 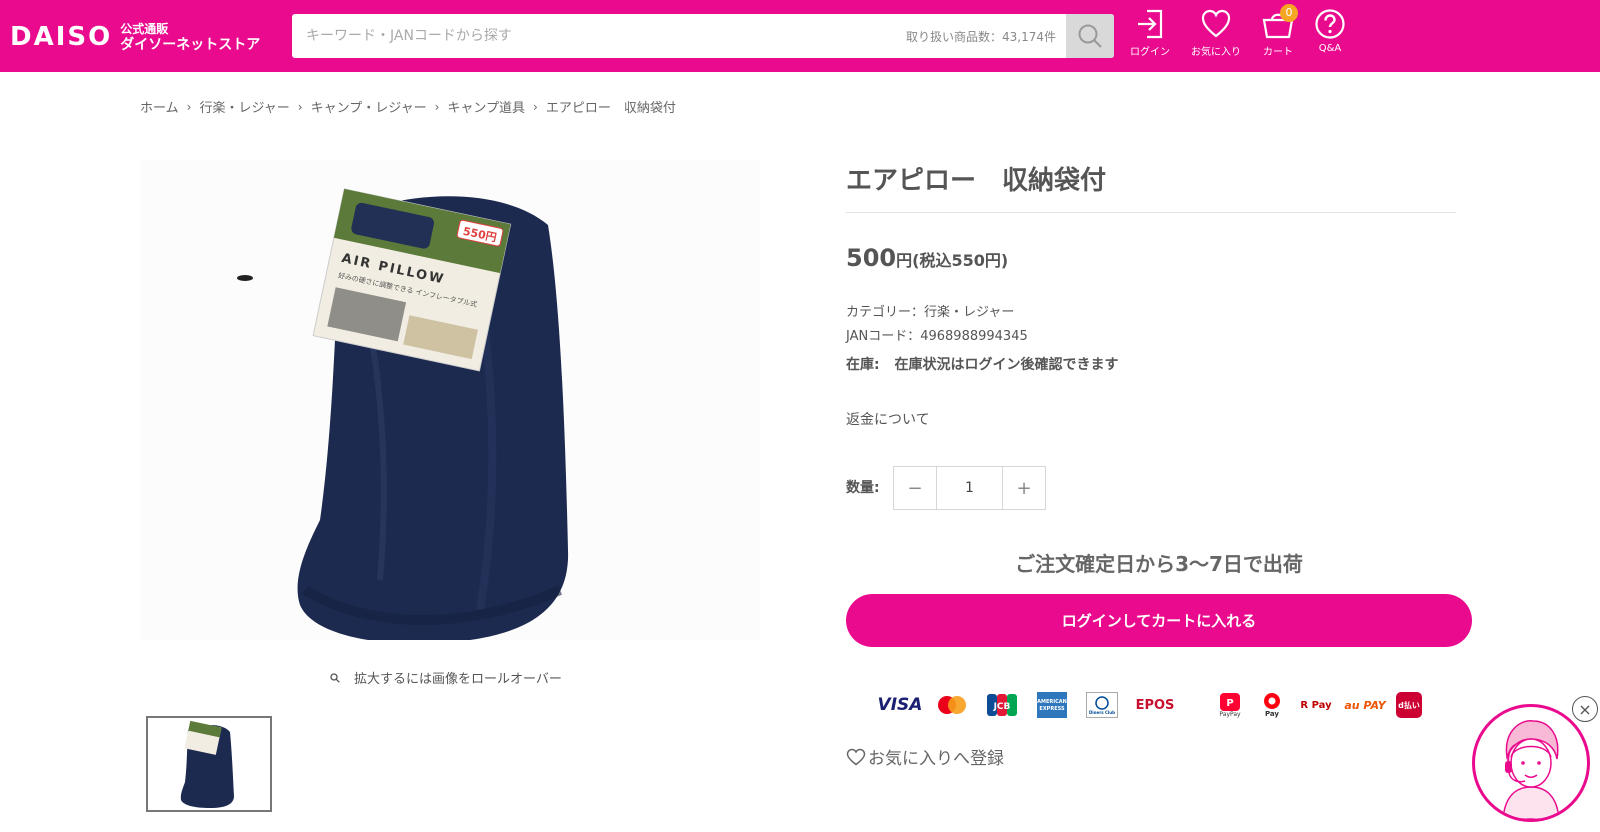 I want to click on amex-logo: AMERICAN EXPRESS, so click(x=1052, y=705).